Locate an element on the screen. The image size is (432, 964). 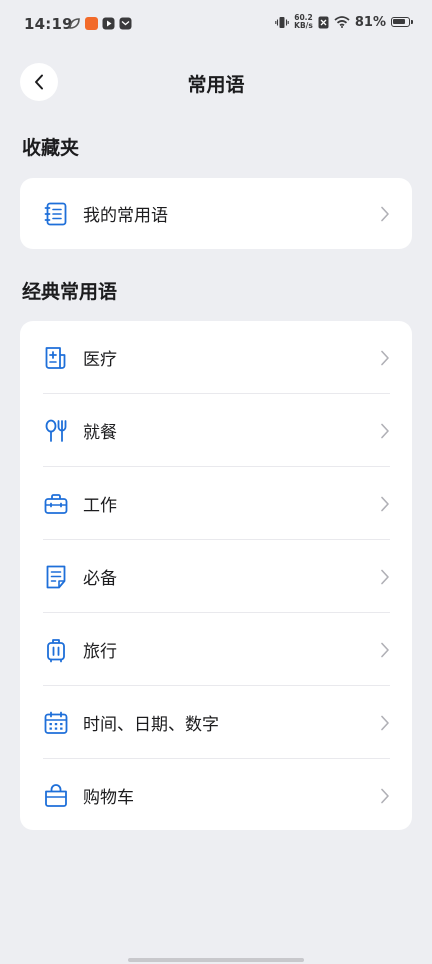
list-item-essentials: 必备 is located at coordinates (216, 576).